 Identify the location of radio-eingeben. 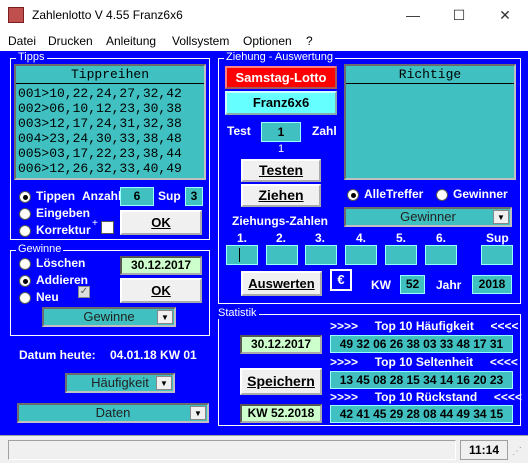
(25, 214).